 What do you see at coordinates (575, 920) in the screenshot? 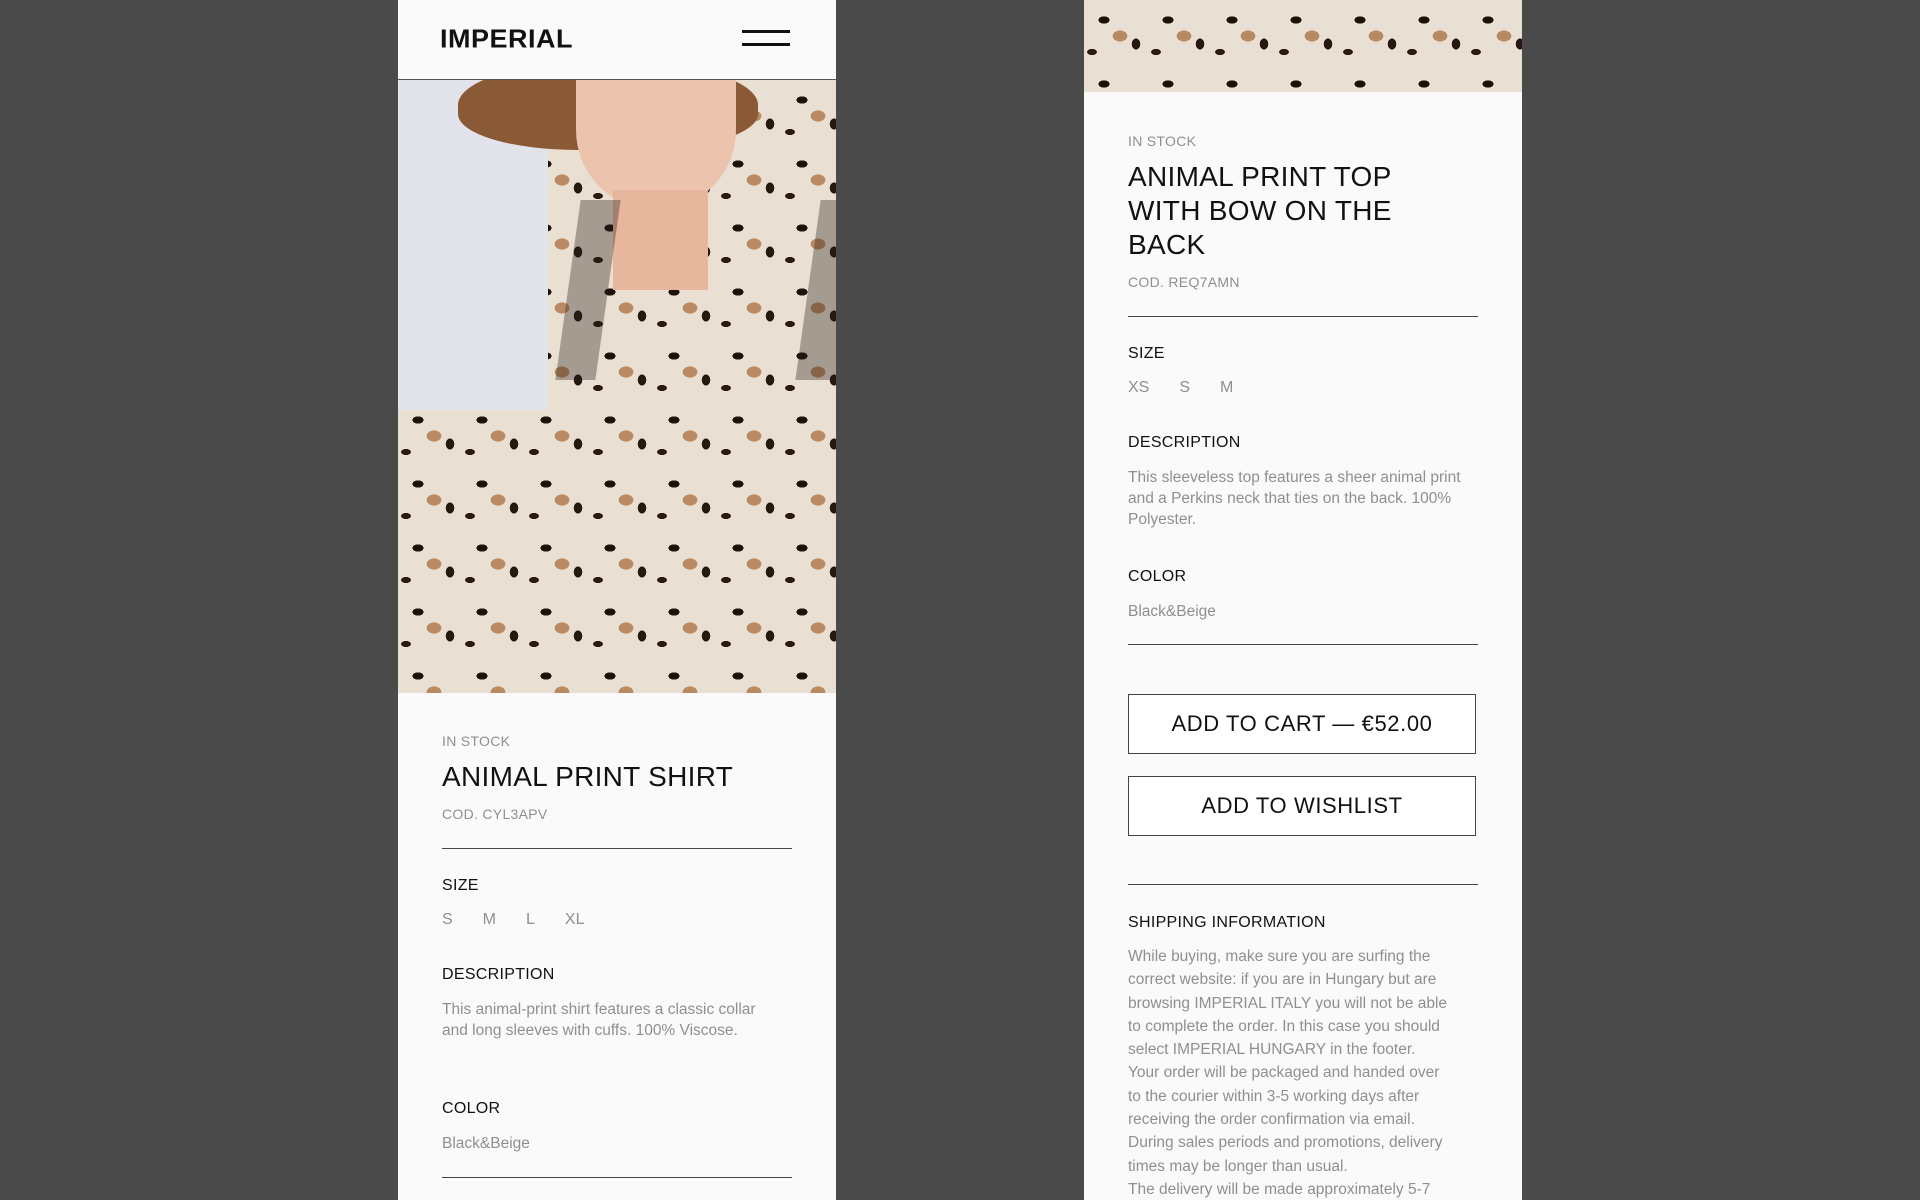
I see `size-option: XL` at bounding box center [575, 920].